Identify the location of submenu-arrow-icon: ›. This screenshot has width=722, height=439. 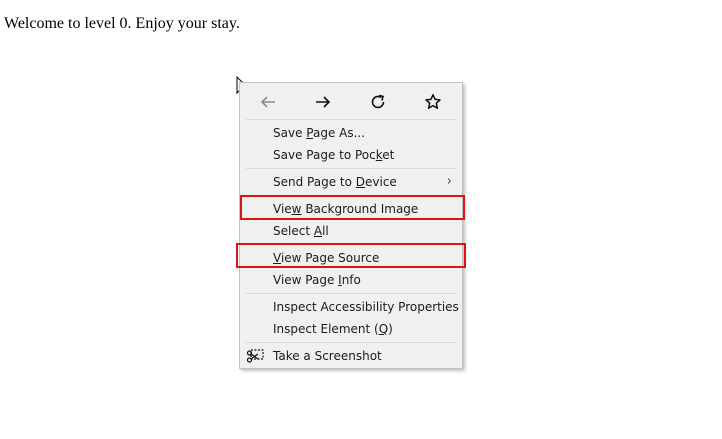
(449, 181).